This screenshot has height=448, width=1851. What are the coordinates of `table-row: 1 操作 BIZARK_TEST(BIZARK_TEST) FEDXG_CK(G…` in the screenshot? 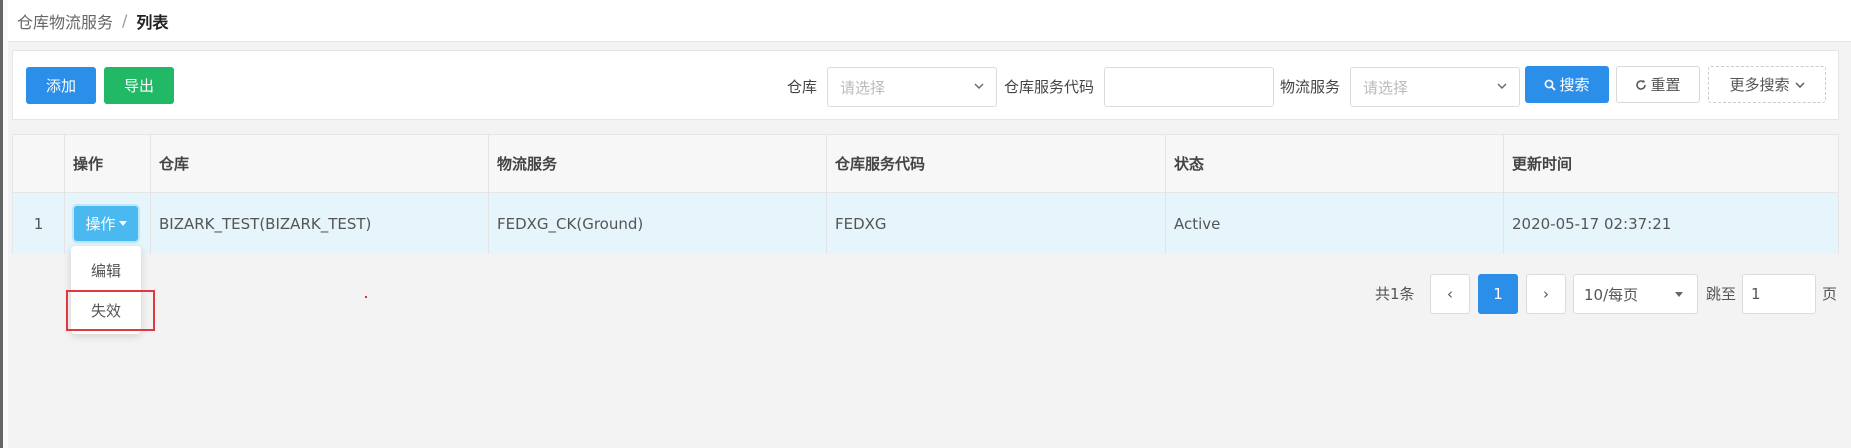 It's located at (925, 223).